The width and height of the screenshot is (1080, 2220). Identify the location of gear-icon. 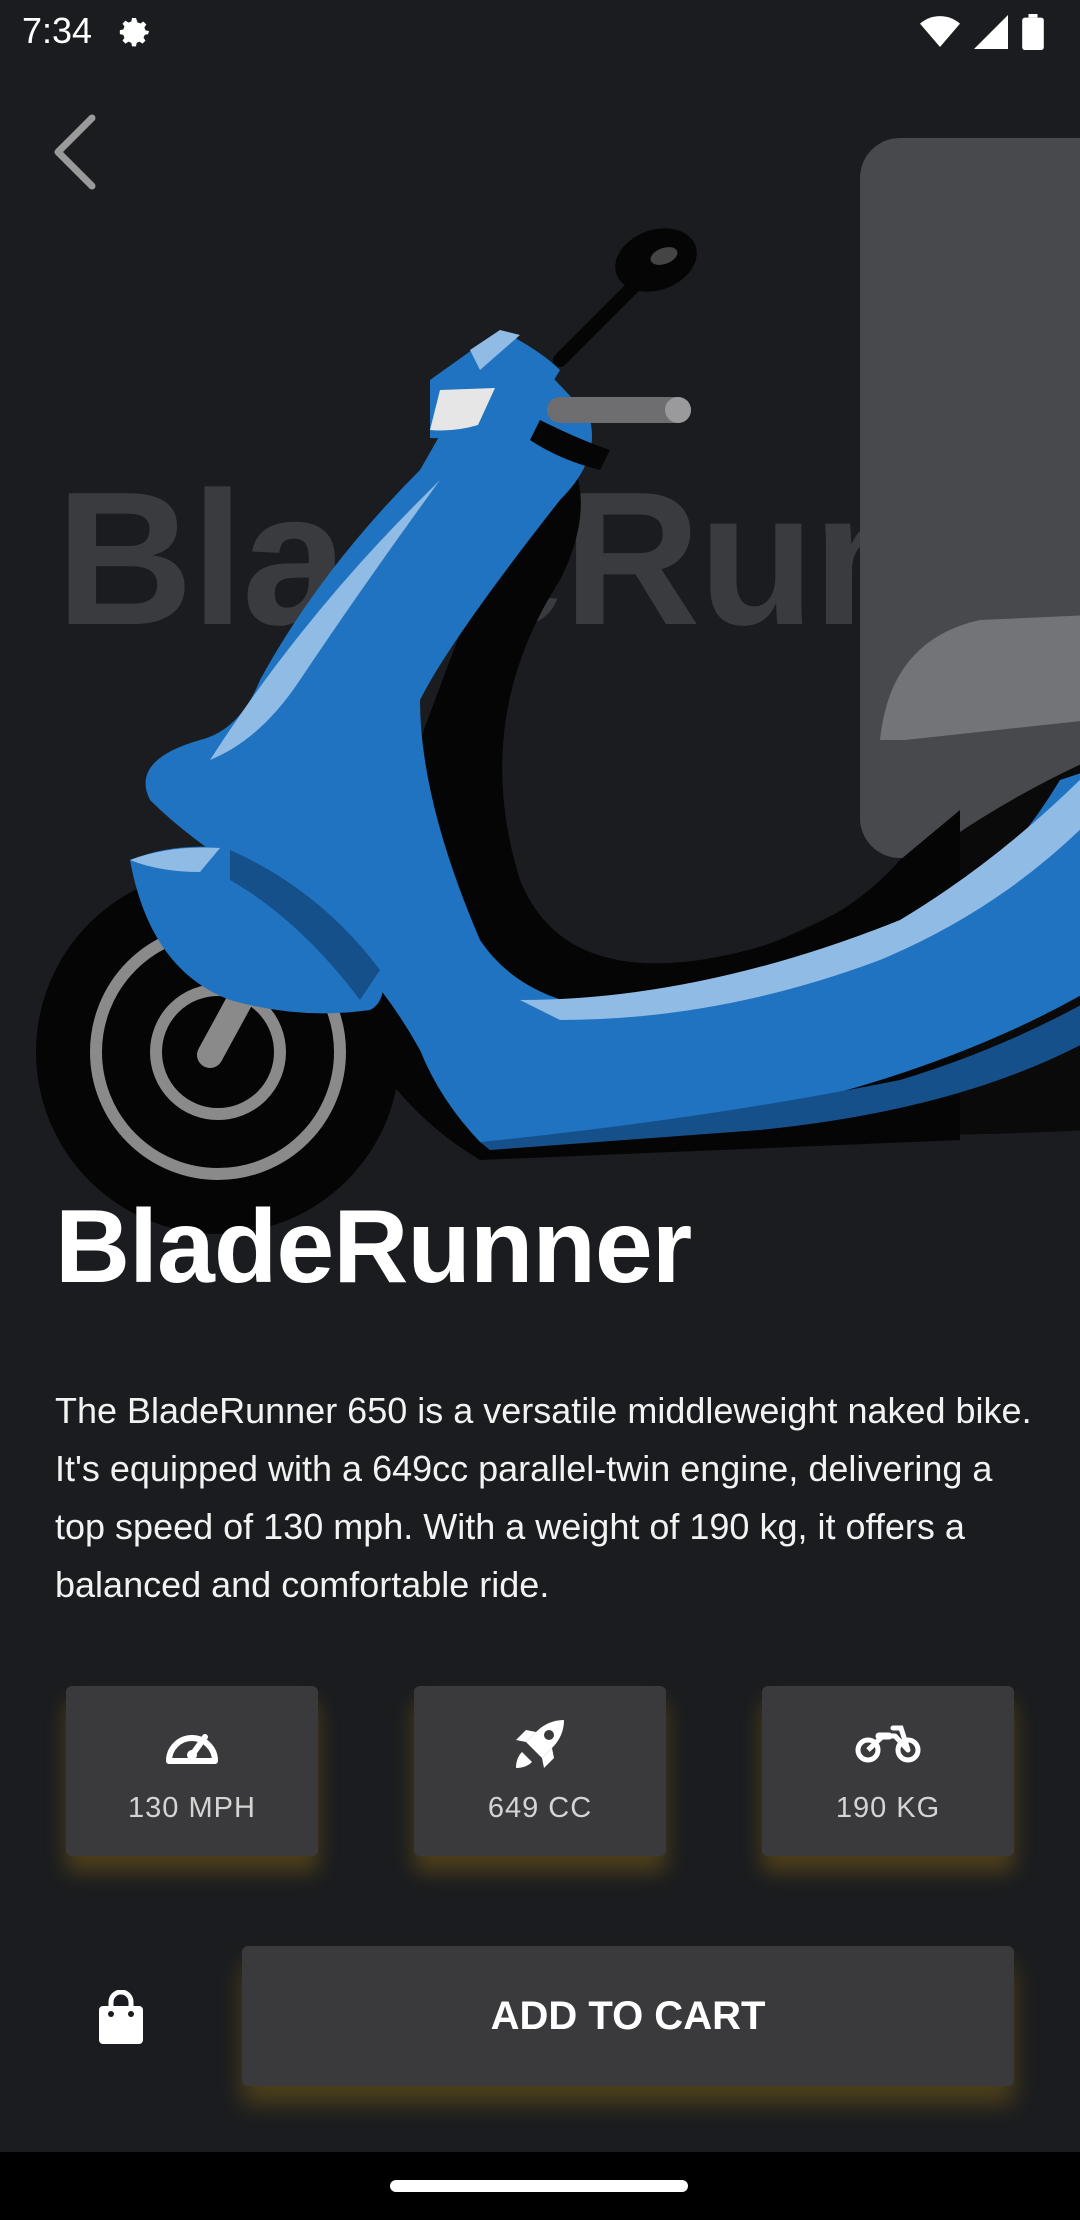
(134, 32).